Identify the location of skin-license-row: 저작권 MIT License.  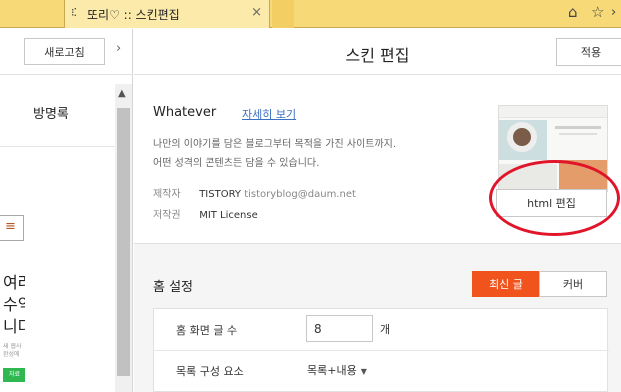
(205, 213).